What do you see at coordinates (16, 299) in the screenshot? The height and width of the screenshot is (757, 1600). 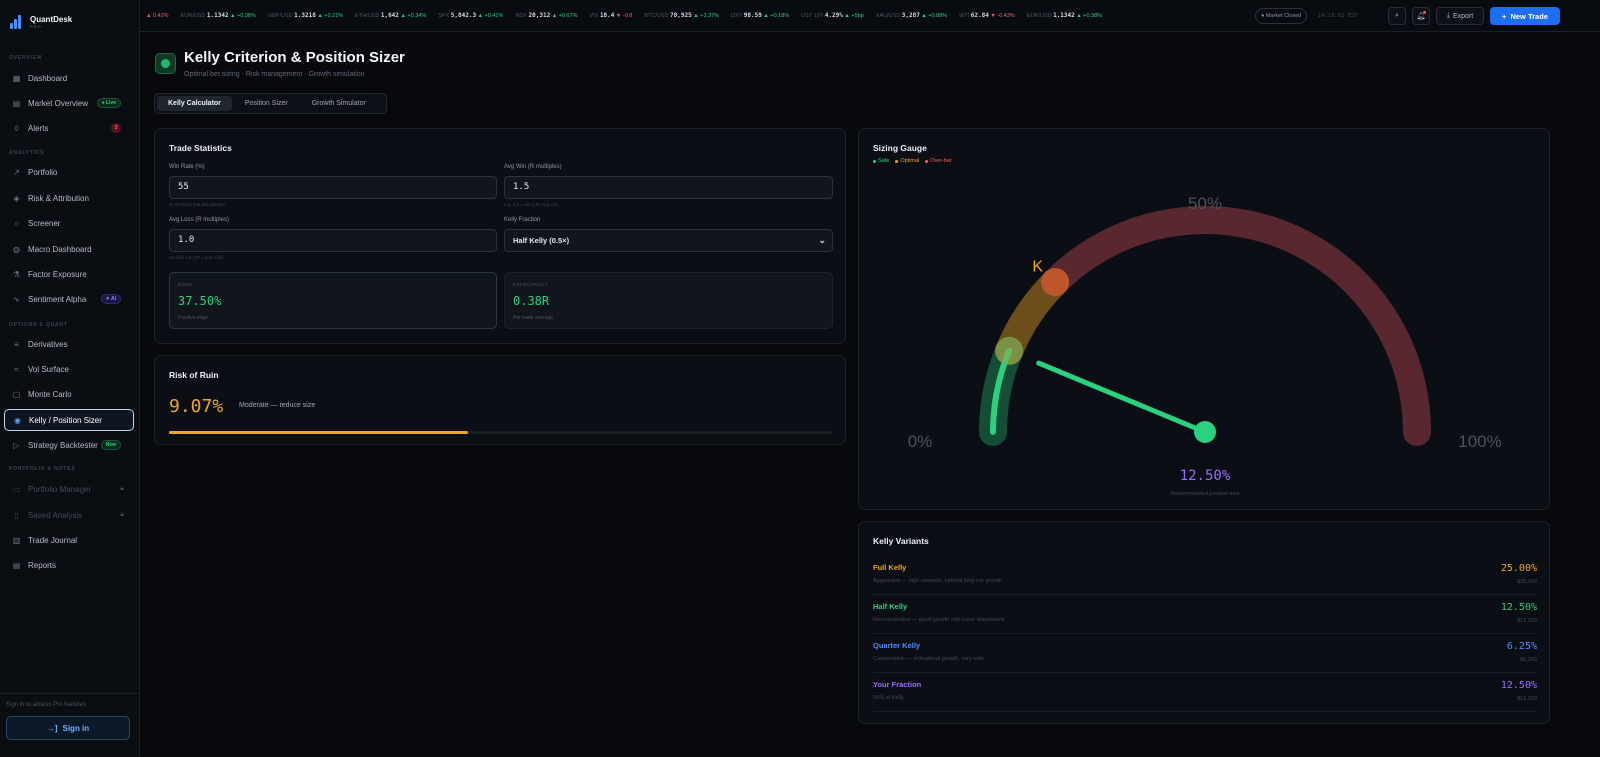 I see `pulse-icon: ∿` at bounding box center [16, 299].